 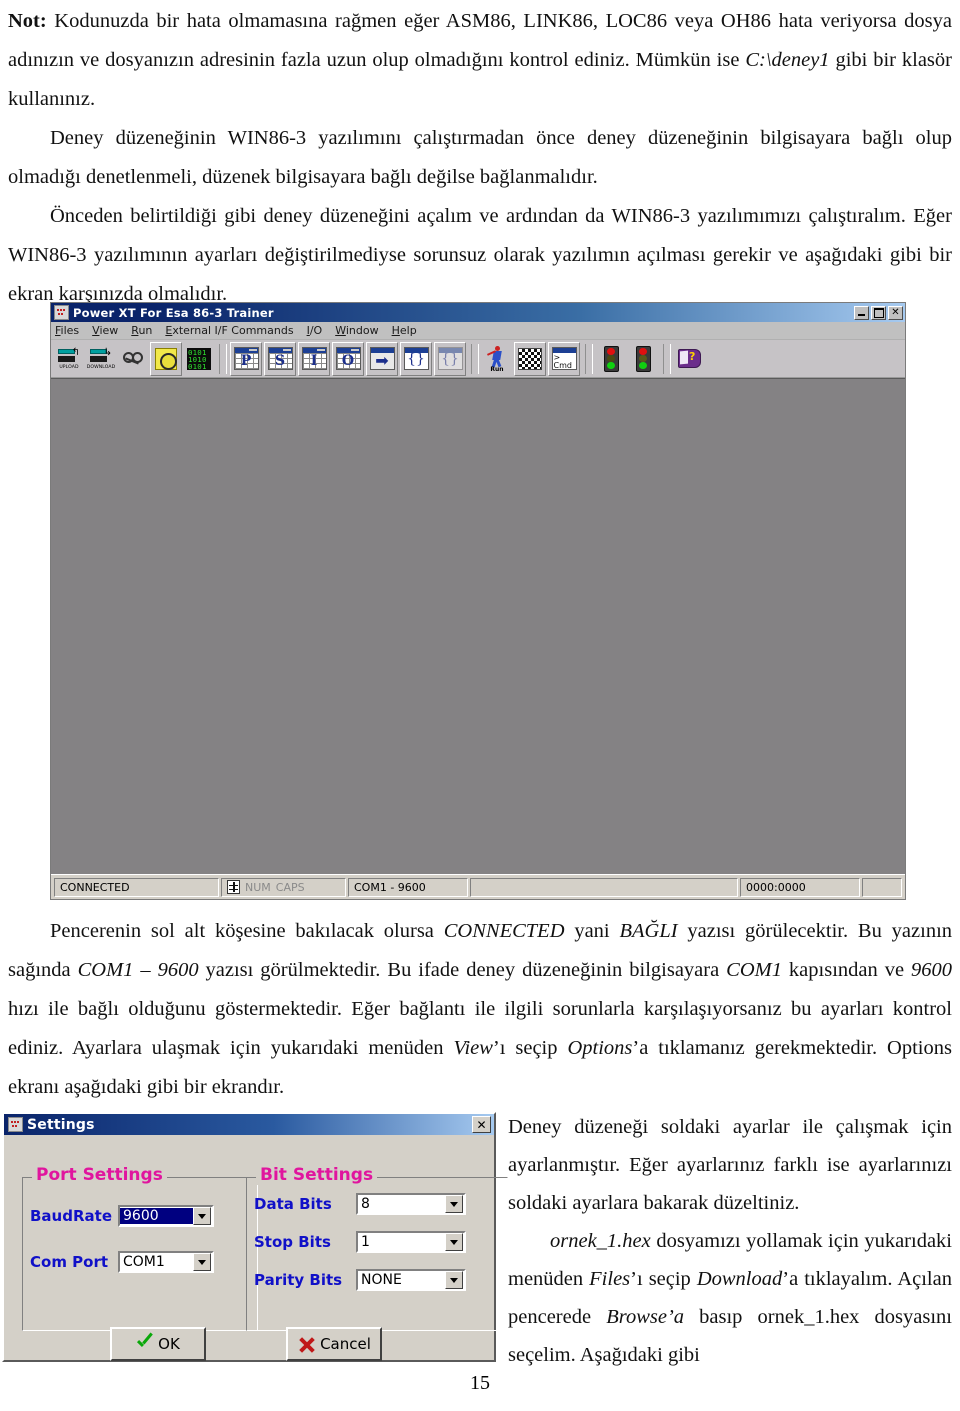 I want to click on download-label: DOWNLOAD, so click(x=101, y=367).